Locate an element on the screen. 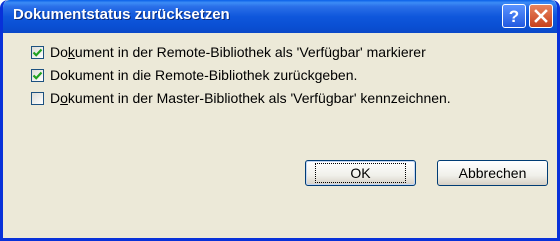 This screenshot has width=560, height=241. help-button: ? is located at coordinates (514, 16).